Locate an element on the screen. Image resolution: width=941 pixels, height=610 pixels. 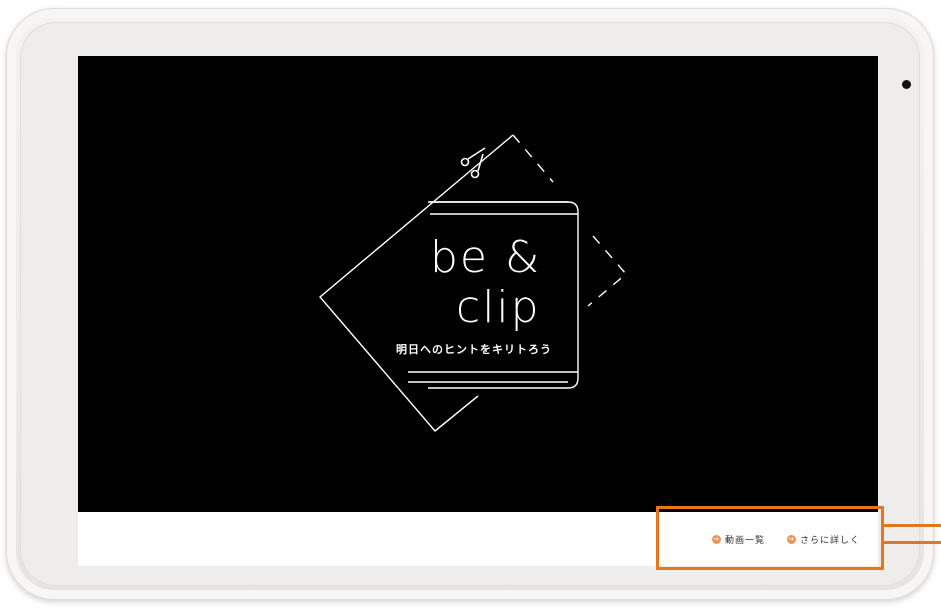
logo-diamond-bottom-edge is located at coordinates (456, 413).